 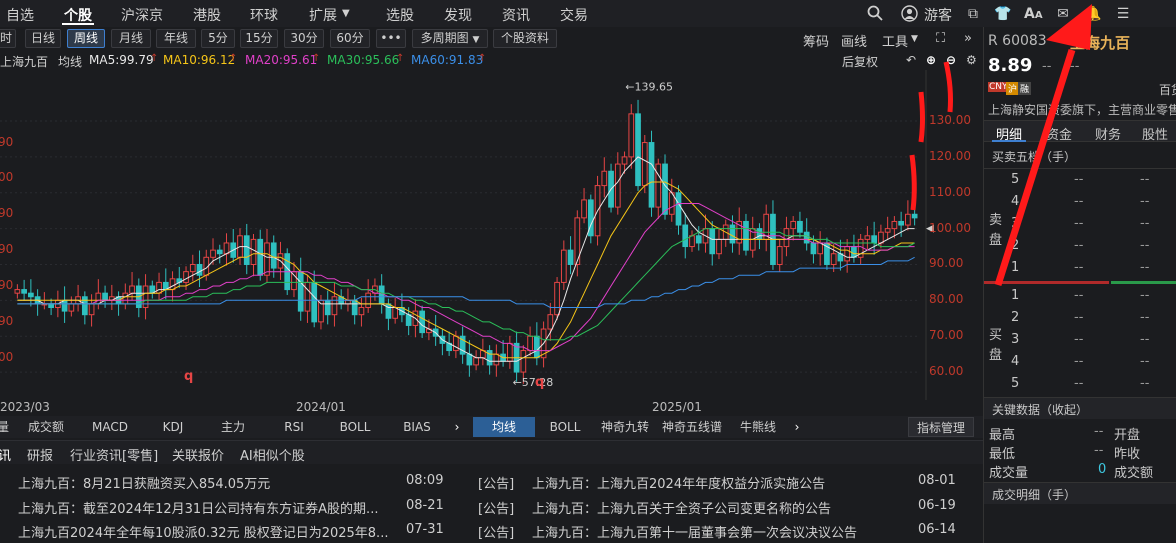 I want to click on tab-profile: 股性, so click(x=1155, y=133).